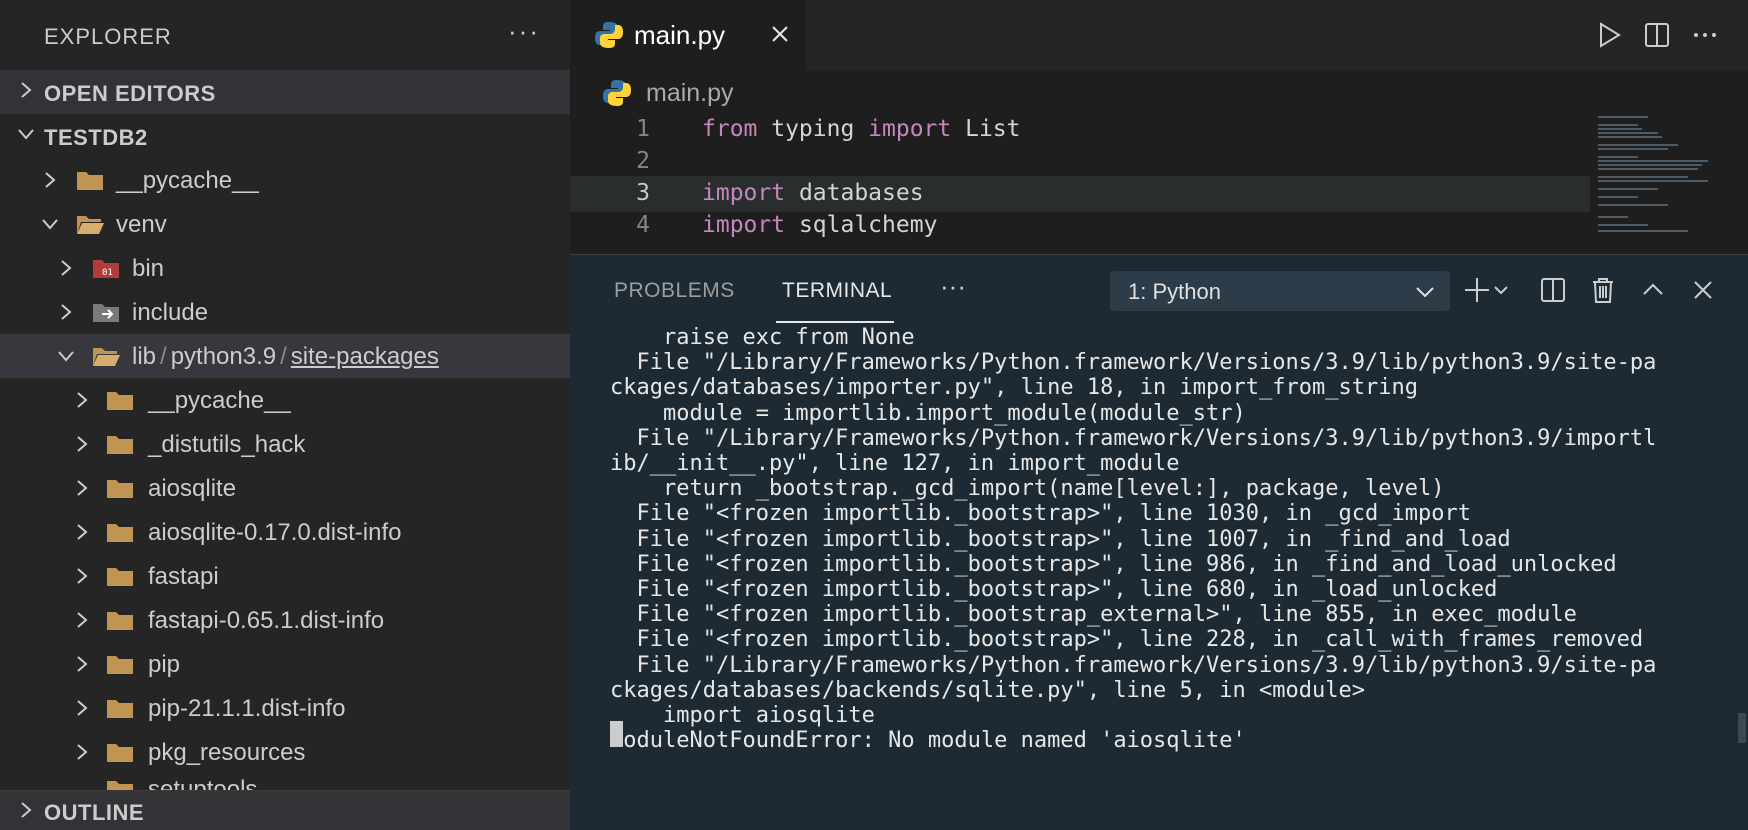 The image size is (1748, 830). What do you see at coordinates (617, 93) in the screenshot?
I see `python-icon` at bounding box center [617, 93].